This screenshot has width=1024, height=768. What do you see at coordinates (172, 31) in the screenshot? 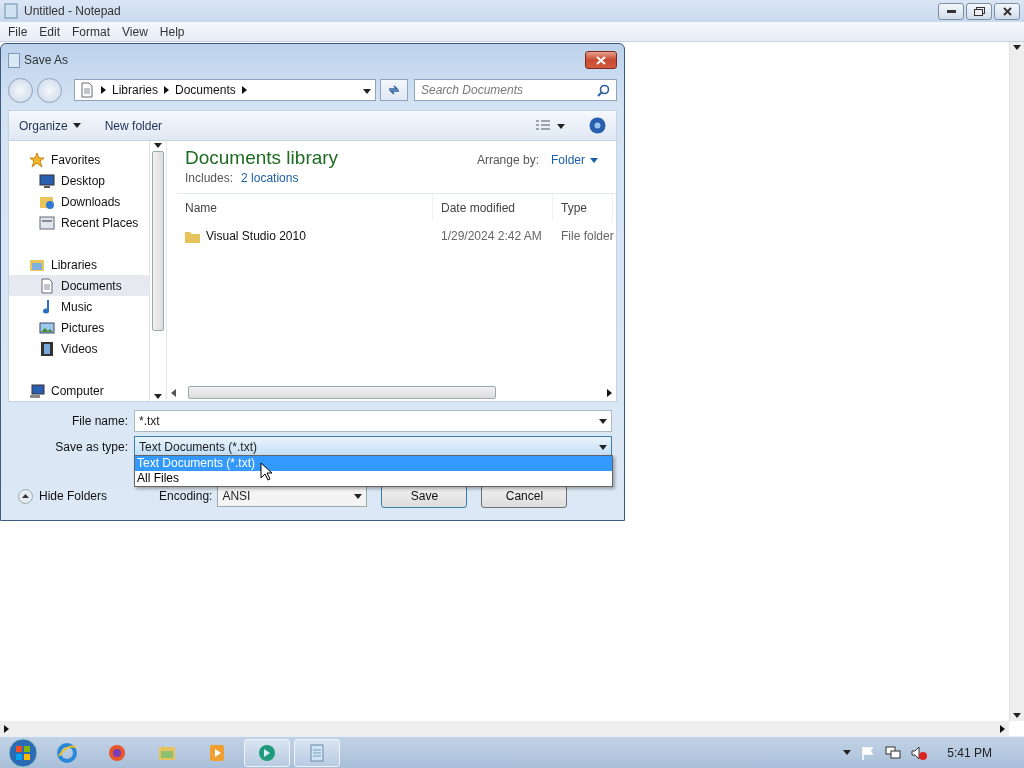
I see `menu-item: Help` at bounding box center [172, 31].